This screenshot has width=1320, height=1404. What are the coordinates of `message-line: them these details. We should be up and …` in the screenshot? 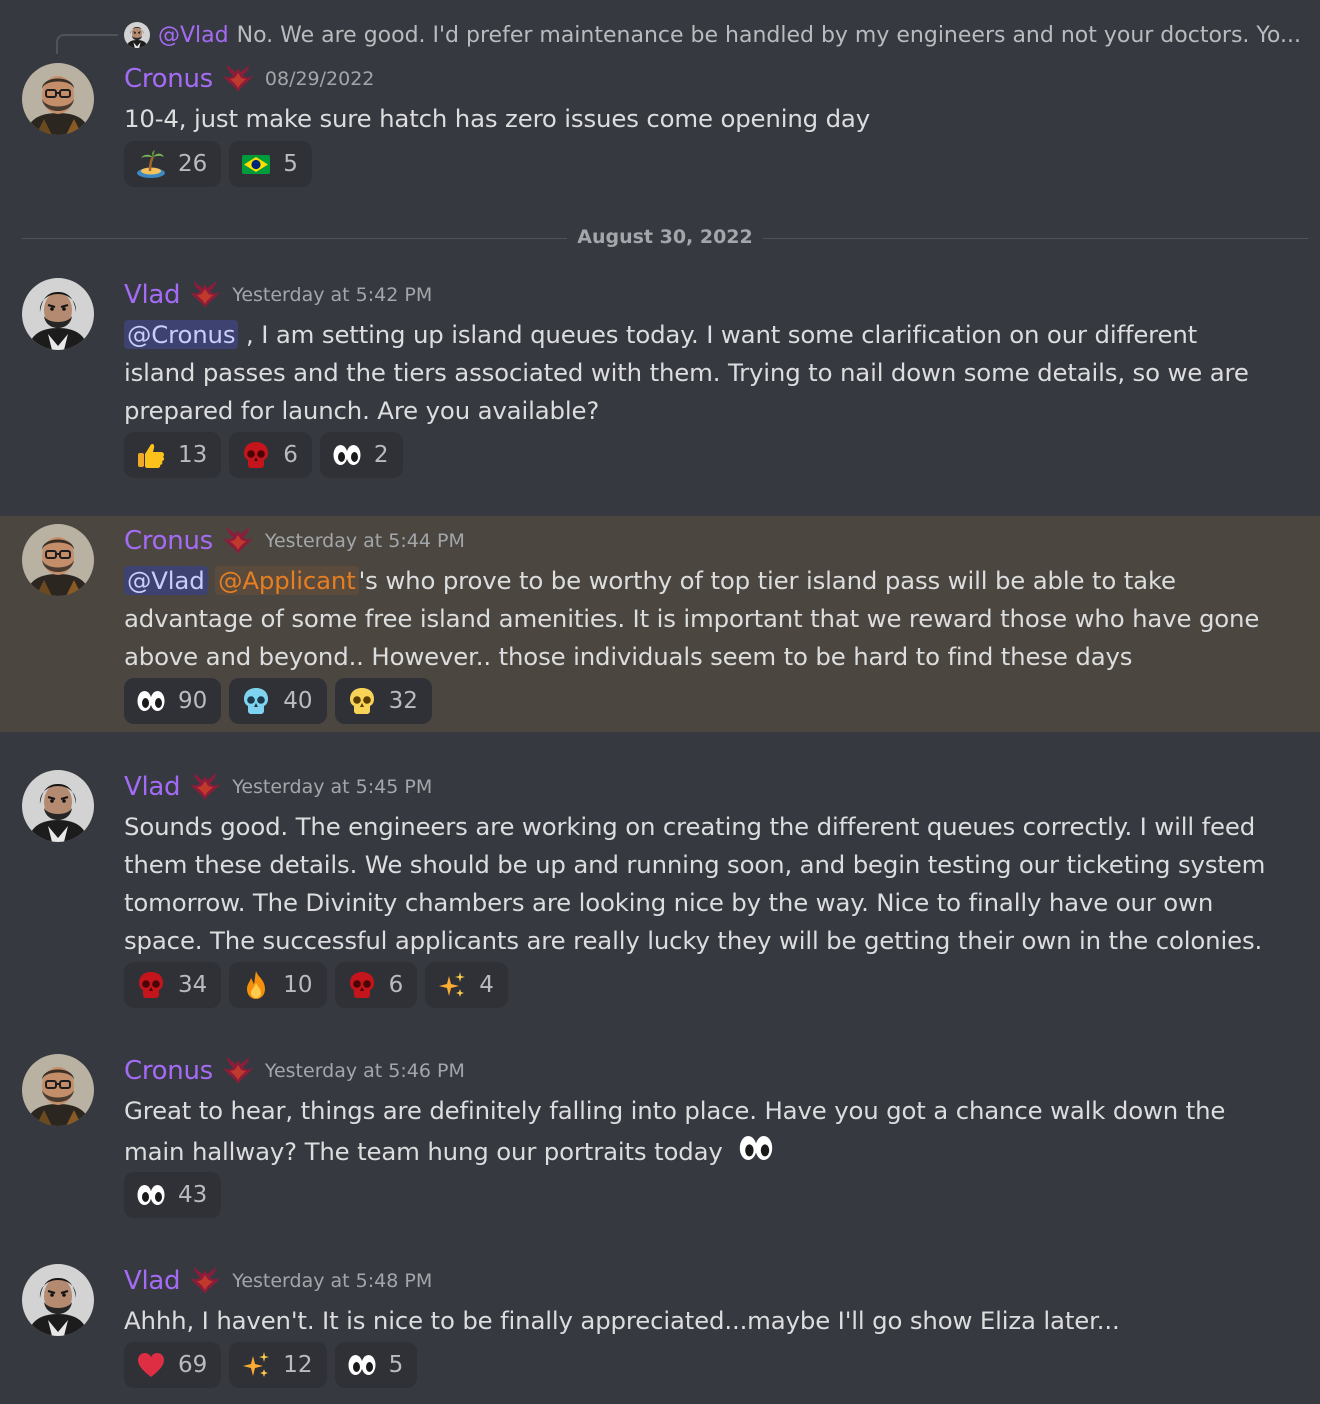 It's located at (695, 864).